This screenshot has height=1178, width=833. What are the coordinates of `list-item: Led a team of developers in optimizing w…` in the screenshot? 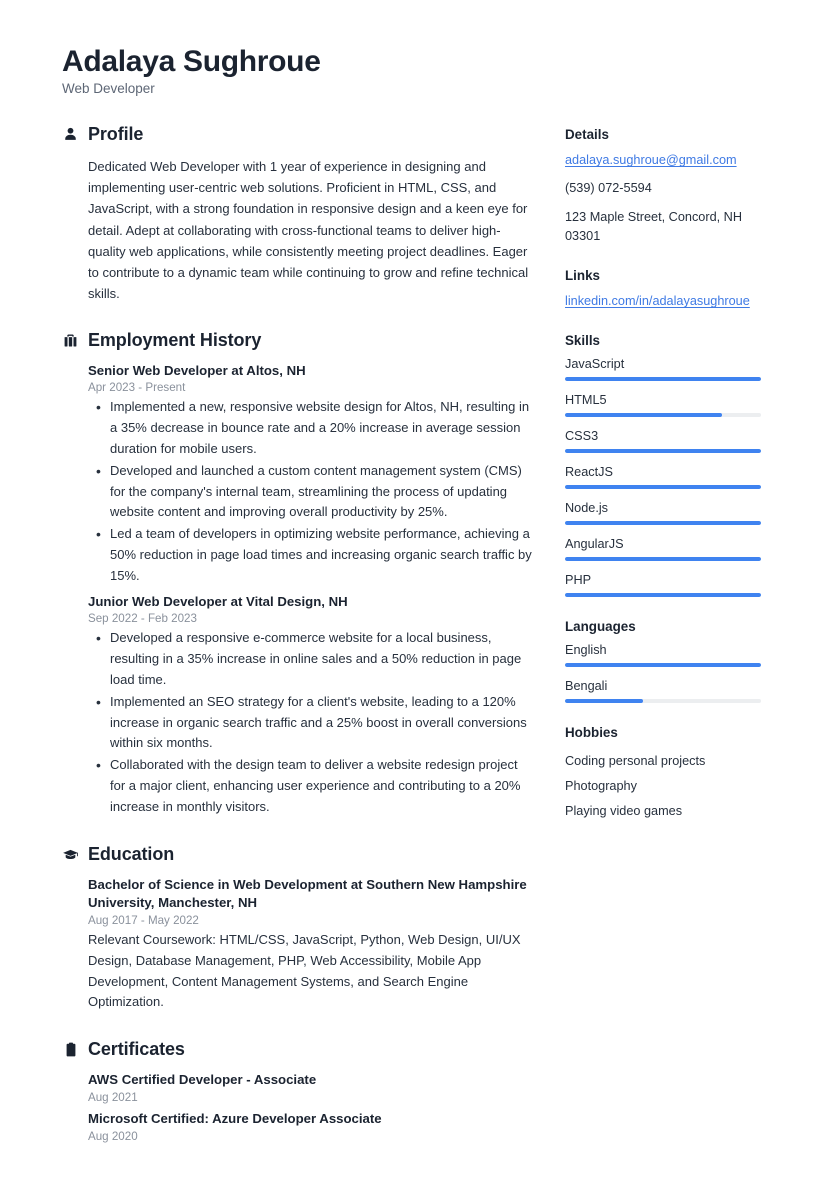 It's located at (310, 554).